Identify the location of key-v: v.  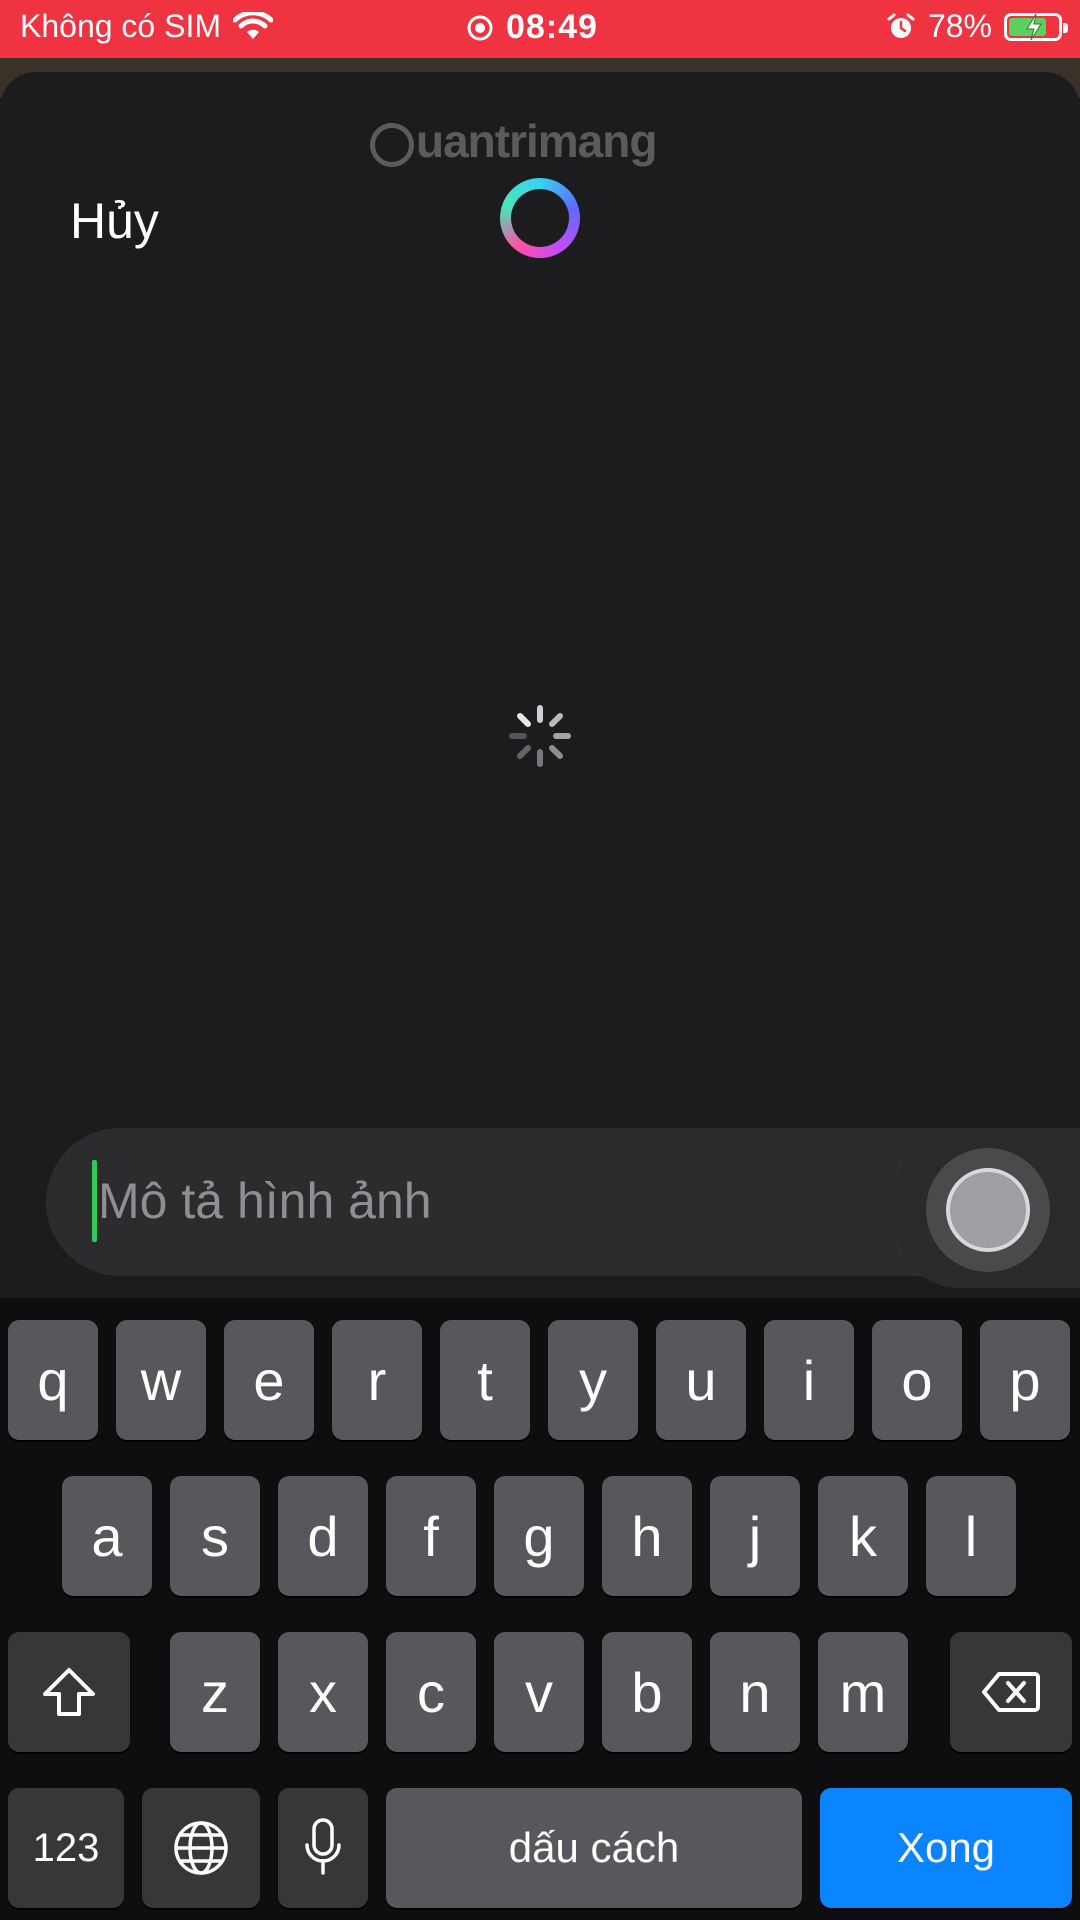
(539, 1692).